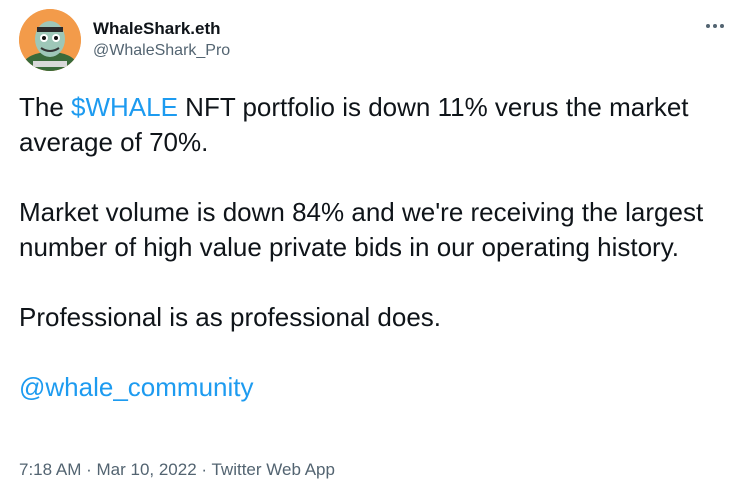 The height and width of the screenshot is (490, 745). I want to click on author-display-name: WhaleShark.eth, so click(161, 29).